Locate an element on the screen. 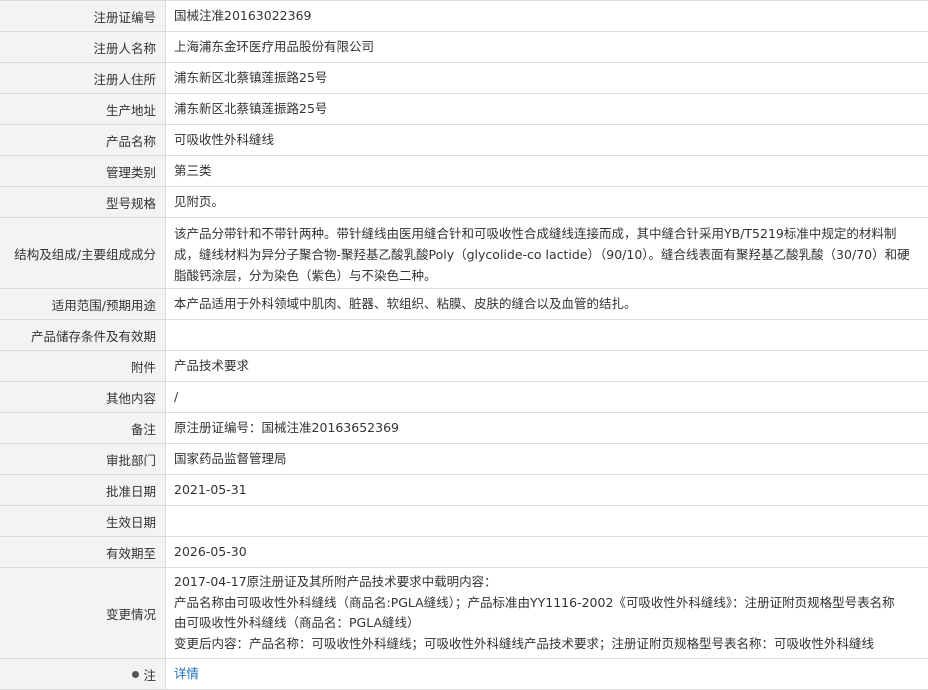 The width and height of the screenshot is (928, 690). value-other-content: / is located at coordinates (176, 396).